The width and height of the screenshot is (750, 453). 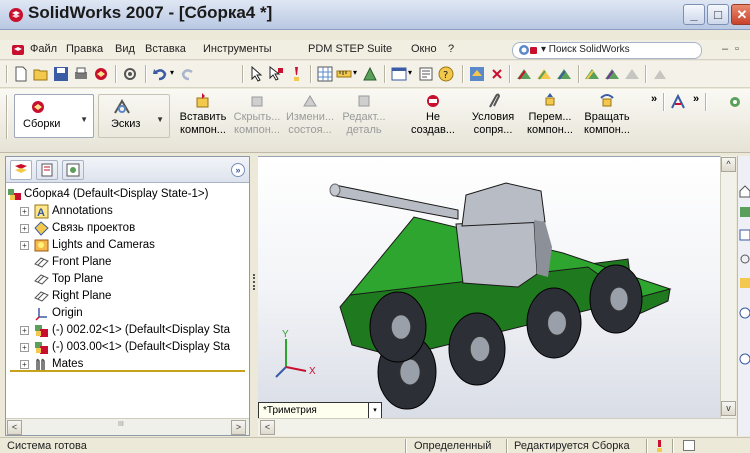 What do you see at coordinates (125, 49) in the screenshot?
I see `menu-view: Вид` at bounding box center [125, 49].